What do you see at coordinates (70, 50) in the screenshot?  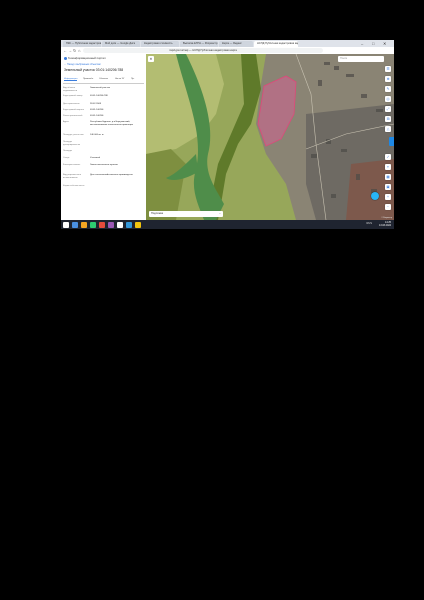 I see `forward-icon: →` at bounding box center [70, 50].